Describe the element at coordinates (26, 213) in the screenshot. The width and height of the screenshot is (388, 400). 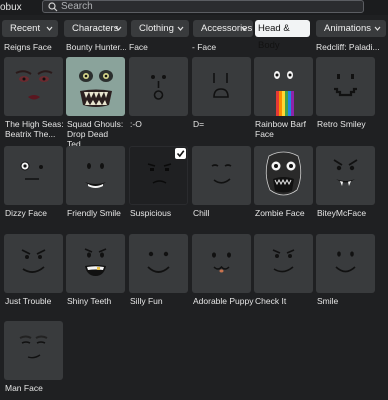
I see `item-name: Dizzy Face` at that location.